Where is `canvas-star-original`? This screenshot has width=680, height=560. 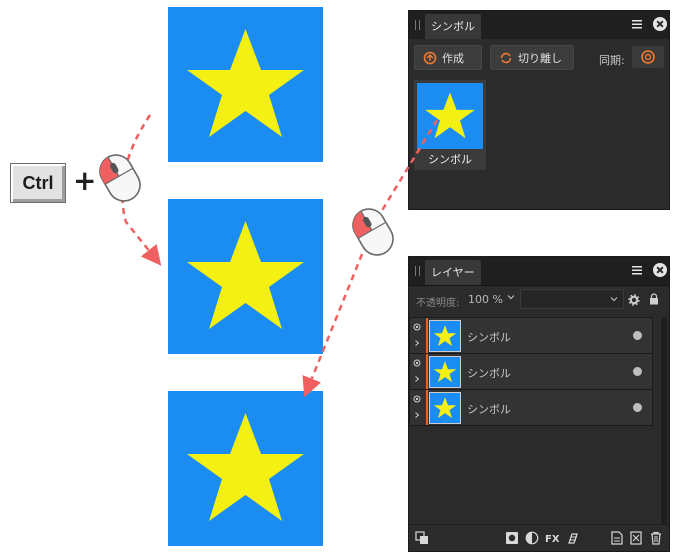
canvas-star-original is located at coordinates (245, 84).